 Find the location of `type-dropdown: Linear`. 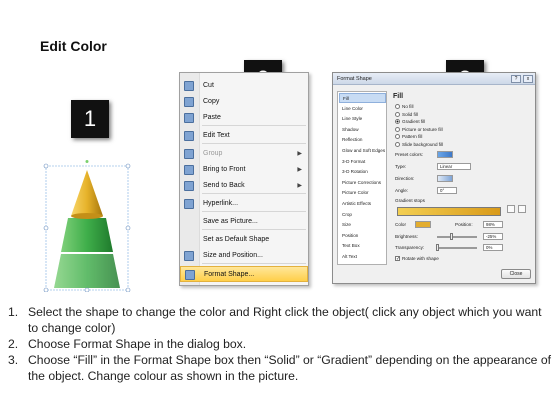

type-dropdown: Linear is located at coordinates (454, 166).